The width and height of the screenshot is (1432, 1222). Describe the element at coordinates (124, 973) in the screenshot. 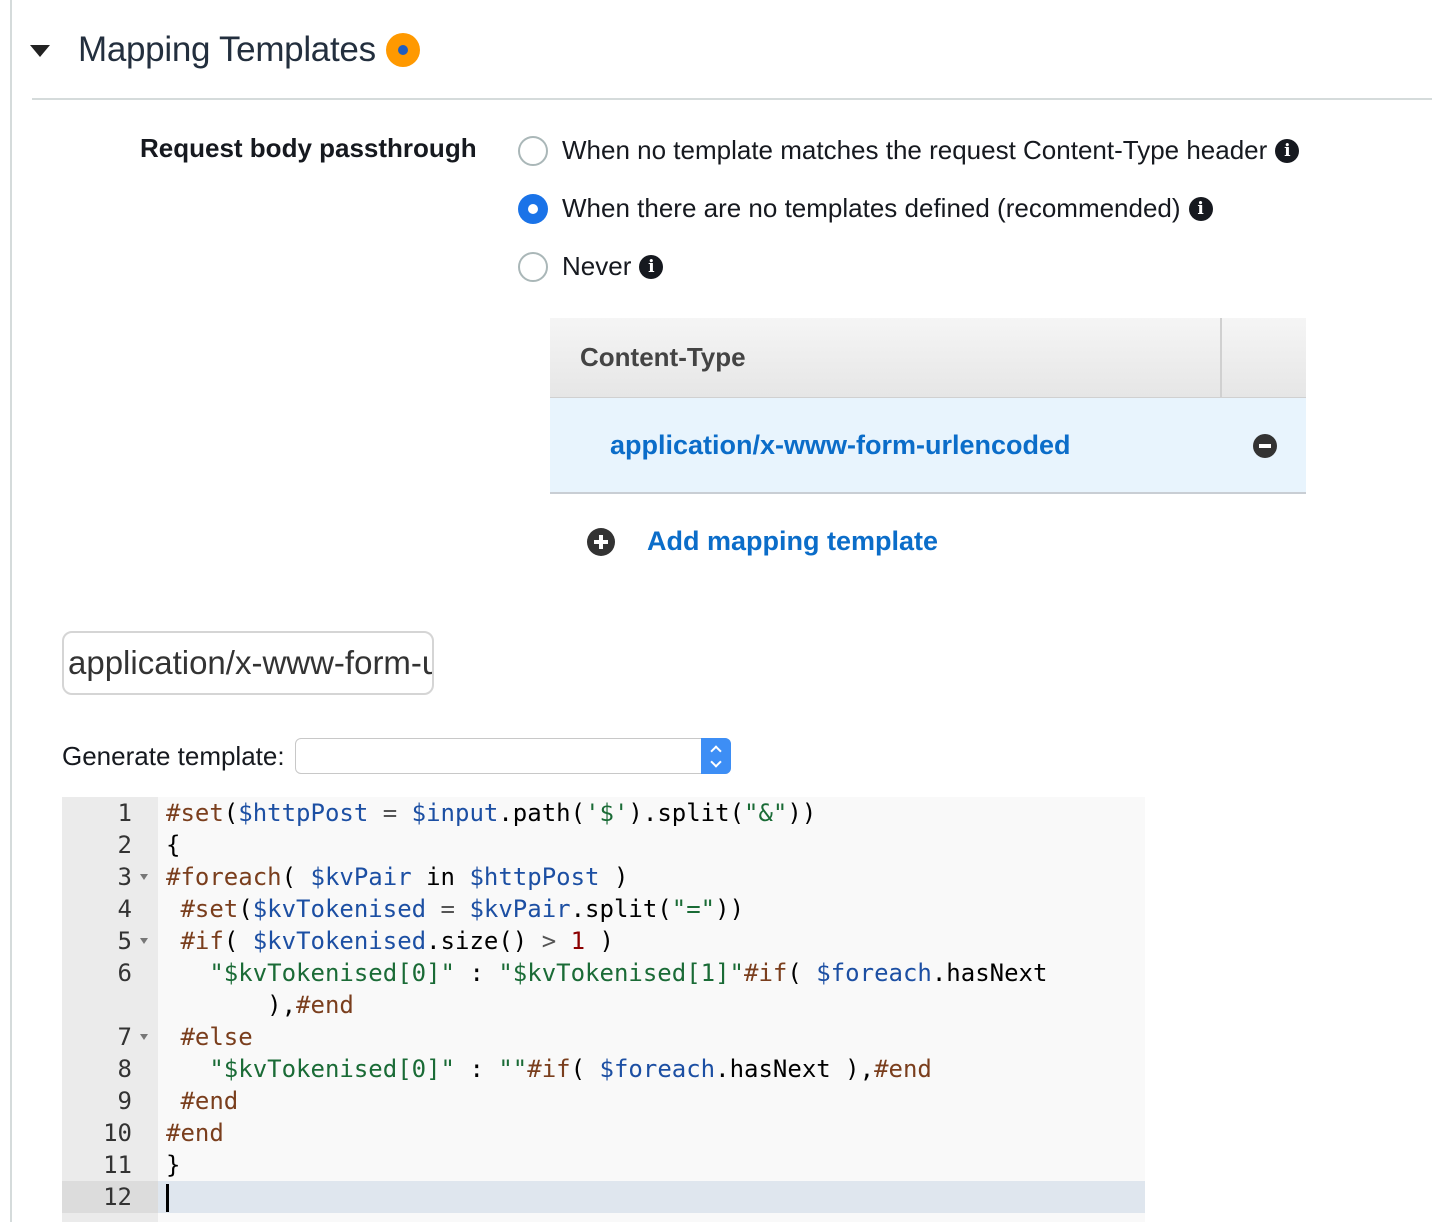

I see `line-number: 6` at that location.